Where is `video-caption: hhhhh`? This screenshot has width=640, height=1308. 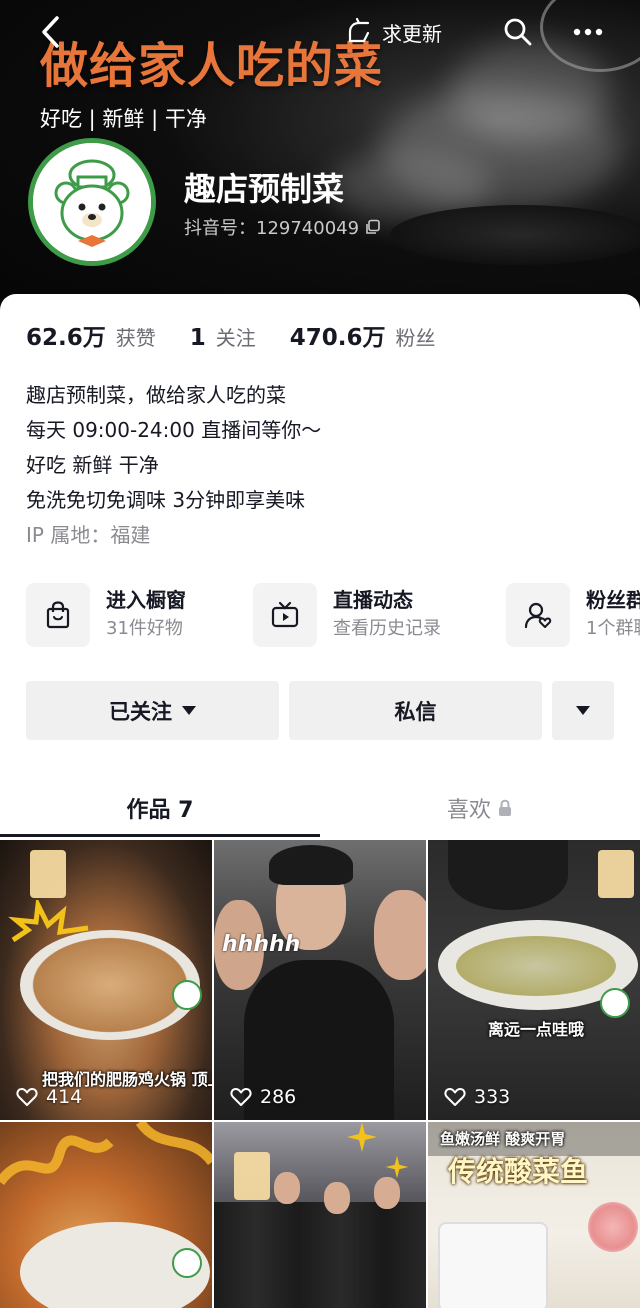
video-caption: hhhhh is located at coordinates (261, 944).